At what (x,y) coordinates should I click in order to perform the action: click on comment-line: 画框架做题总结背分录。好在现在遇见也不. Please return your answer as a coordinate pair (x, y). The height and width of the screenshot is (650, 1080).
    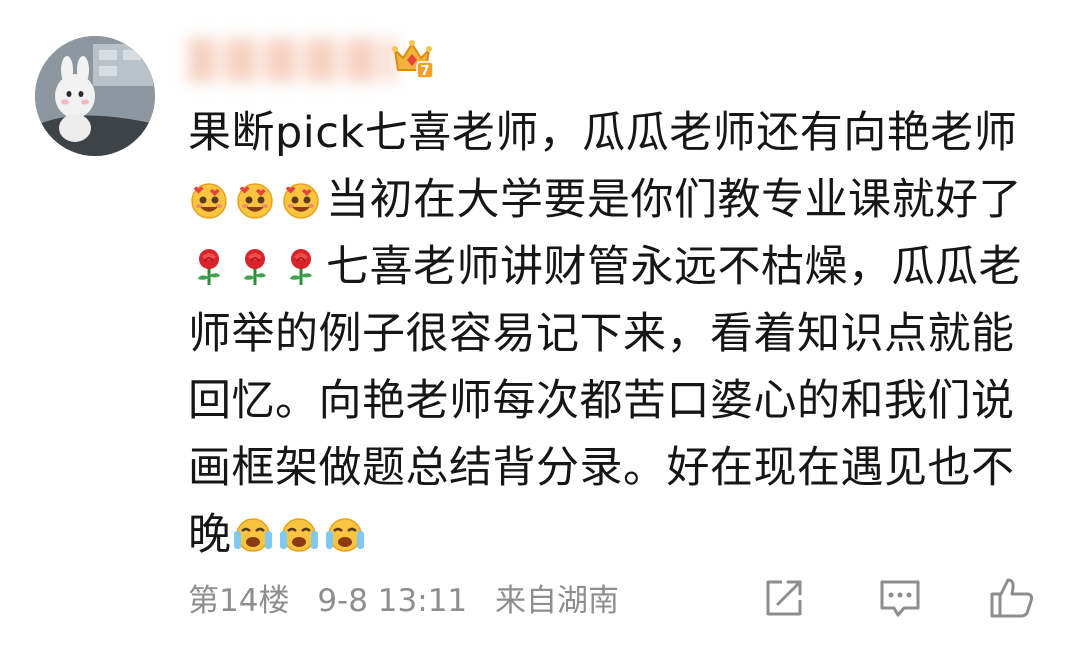
    Looking at the image, I should click on (618, 468).